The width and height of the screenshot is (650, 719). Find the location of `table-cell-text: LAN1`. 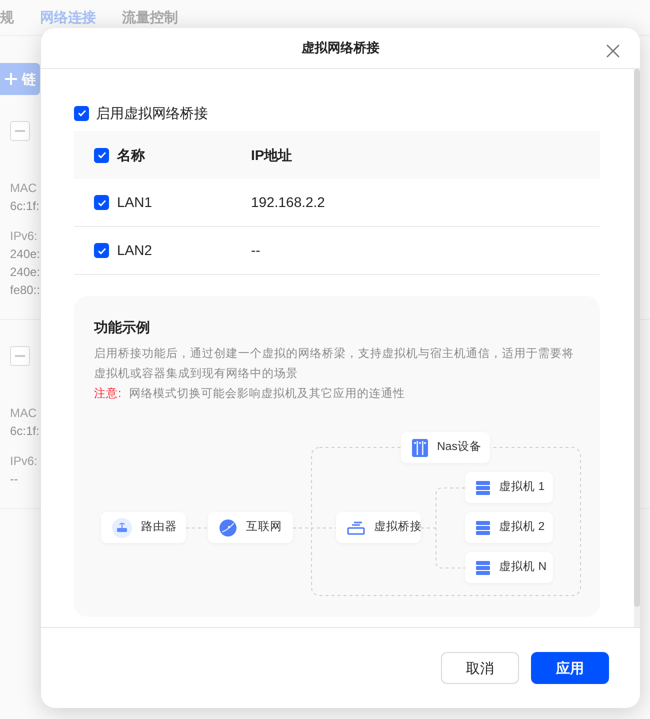

table-cell-text: LAN1 is located at coordinates (134, 202).